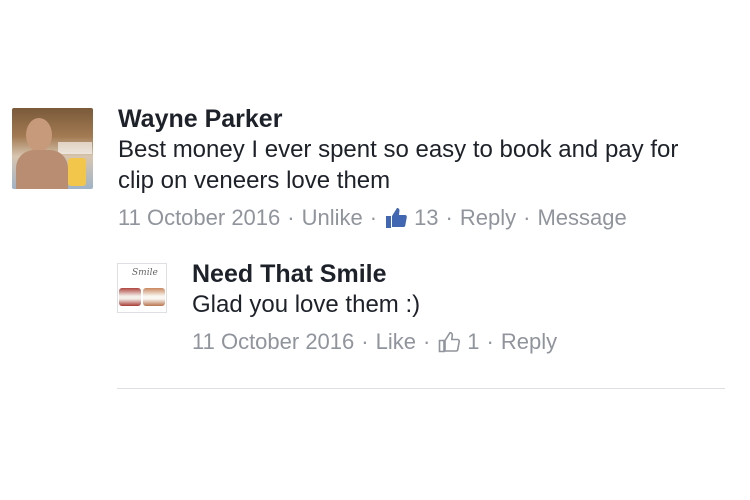 This screenshot has height=500, width=750. Describe the element at coordinates (52, 148) in the screenshot. I see `avatar` at that location.